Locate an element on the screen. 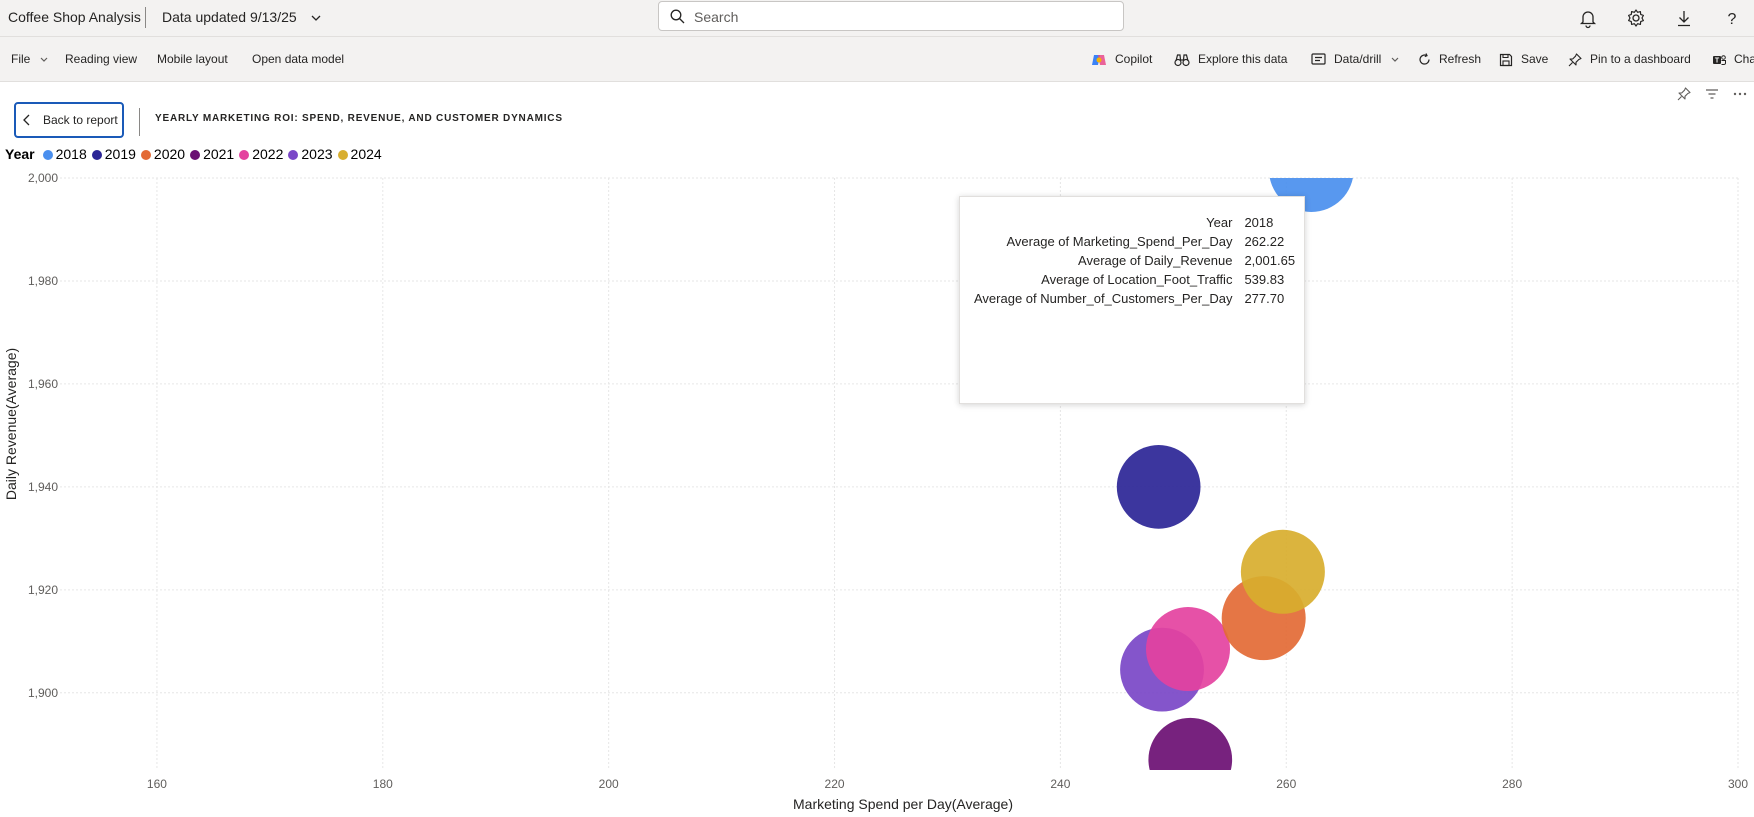  y-axis-title: Daily Revenue(Average) is located at coordinates (11, 424).